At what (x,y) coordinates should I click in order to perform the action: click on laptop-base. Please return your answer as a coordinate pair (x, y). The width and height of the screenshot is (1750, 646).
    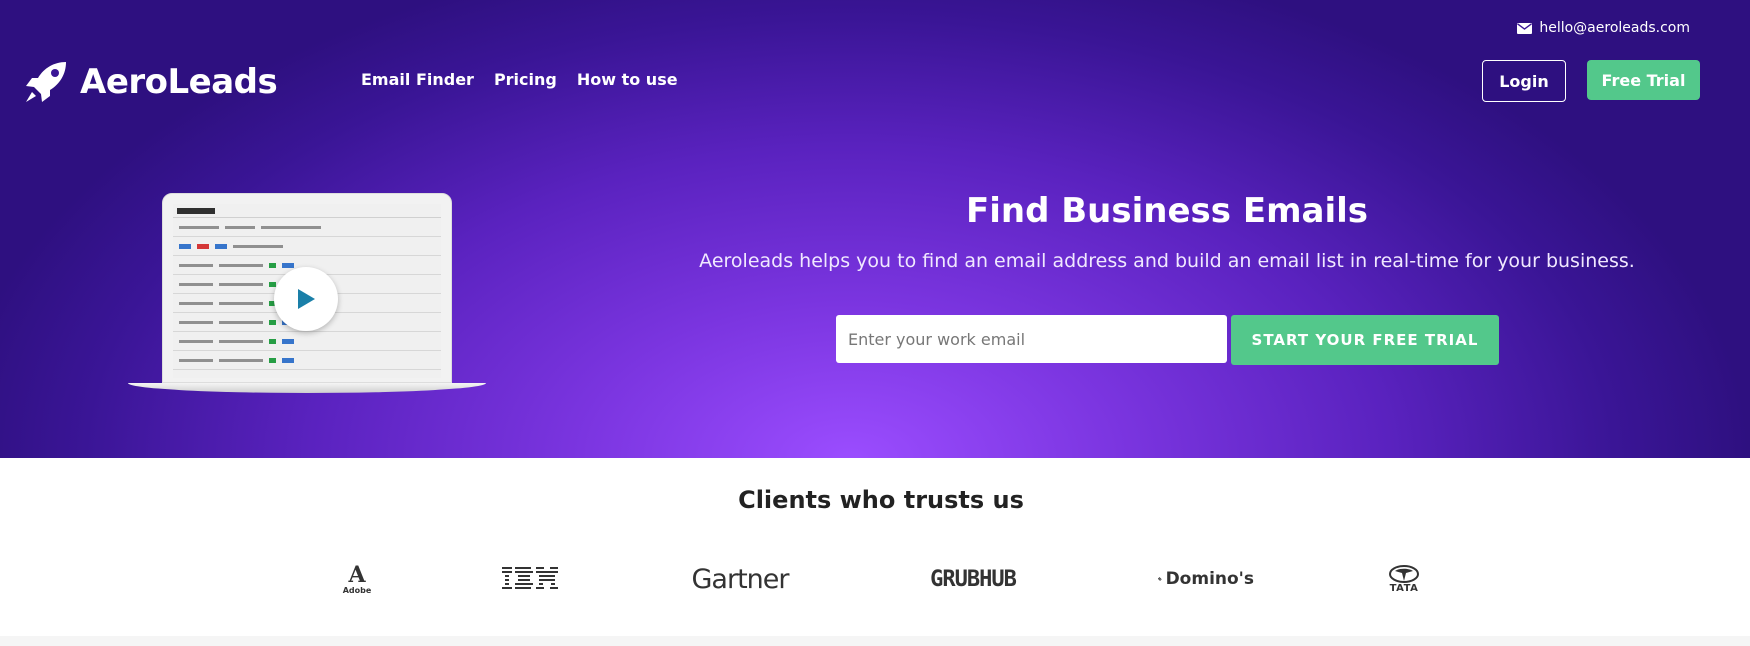
    Looking at the image, I should click on (307, 388).